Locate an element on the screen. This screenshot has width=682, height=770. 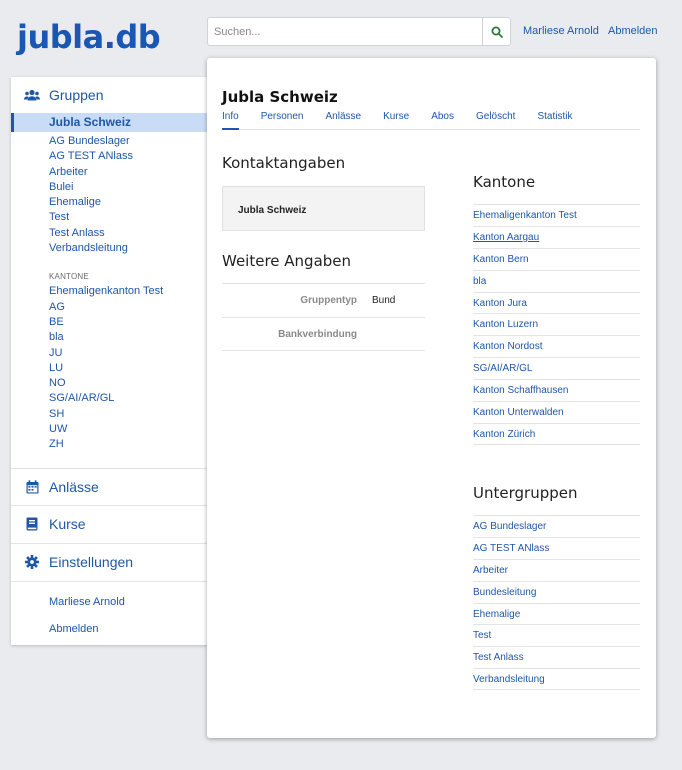
kanton-link: Kanton Bern is located at coordinates (556, 258).